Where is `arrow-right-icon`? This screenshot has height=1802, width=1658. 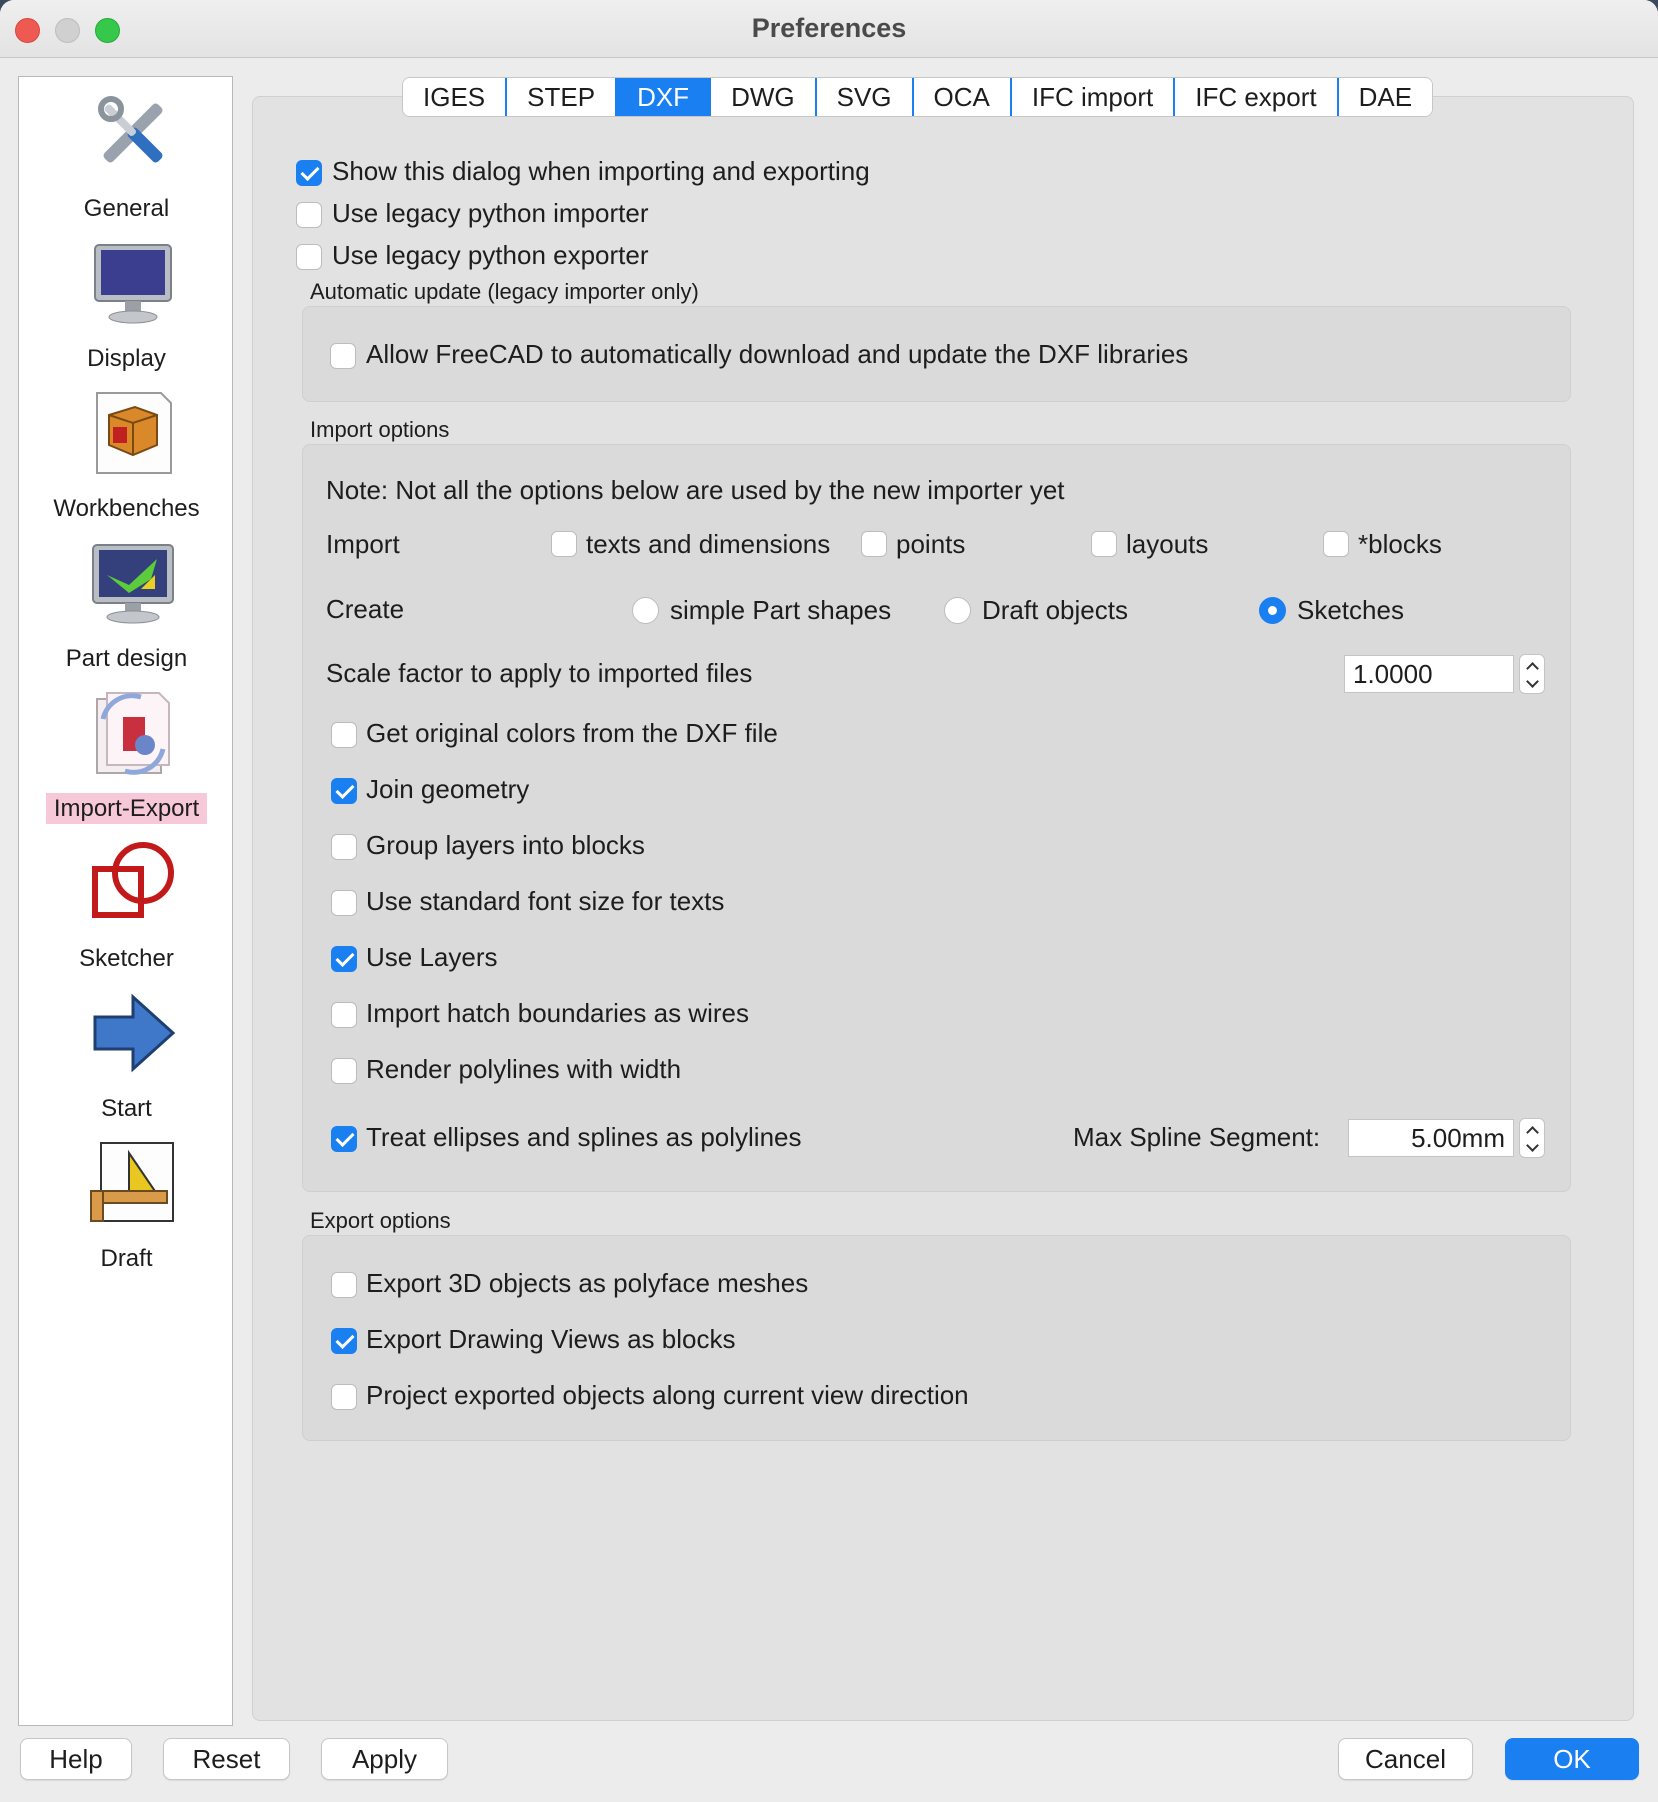
arrow-right-icon is located at coordinates (134, 1033).